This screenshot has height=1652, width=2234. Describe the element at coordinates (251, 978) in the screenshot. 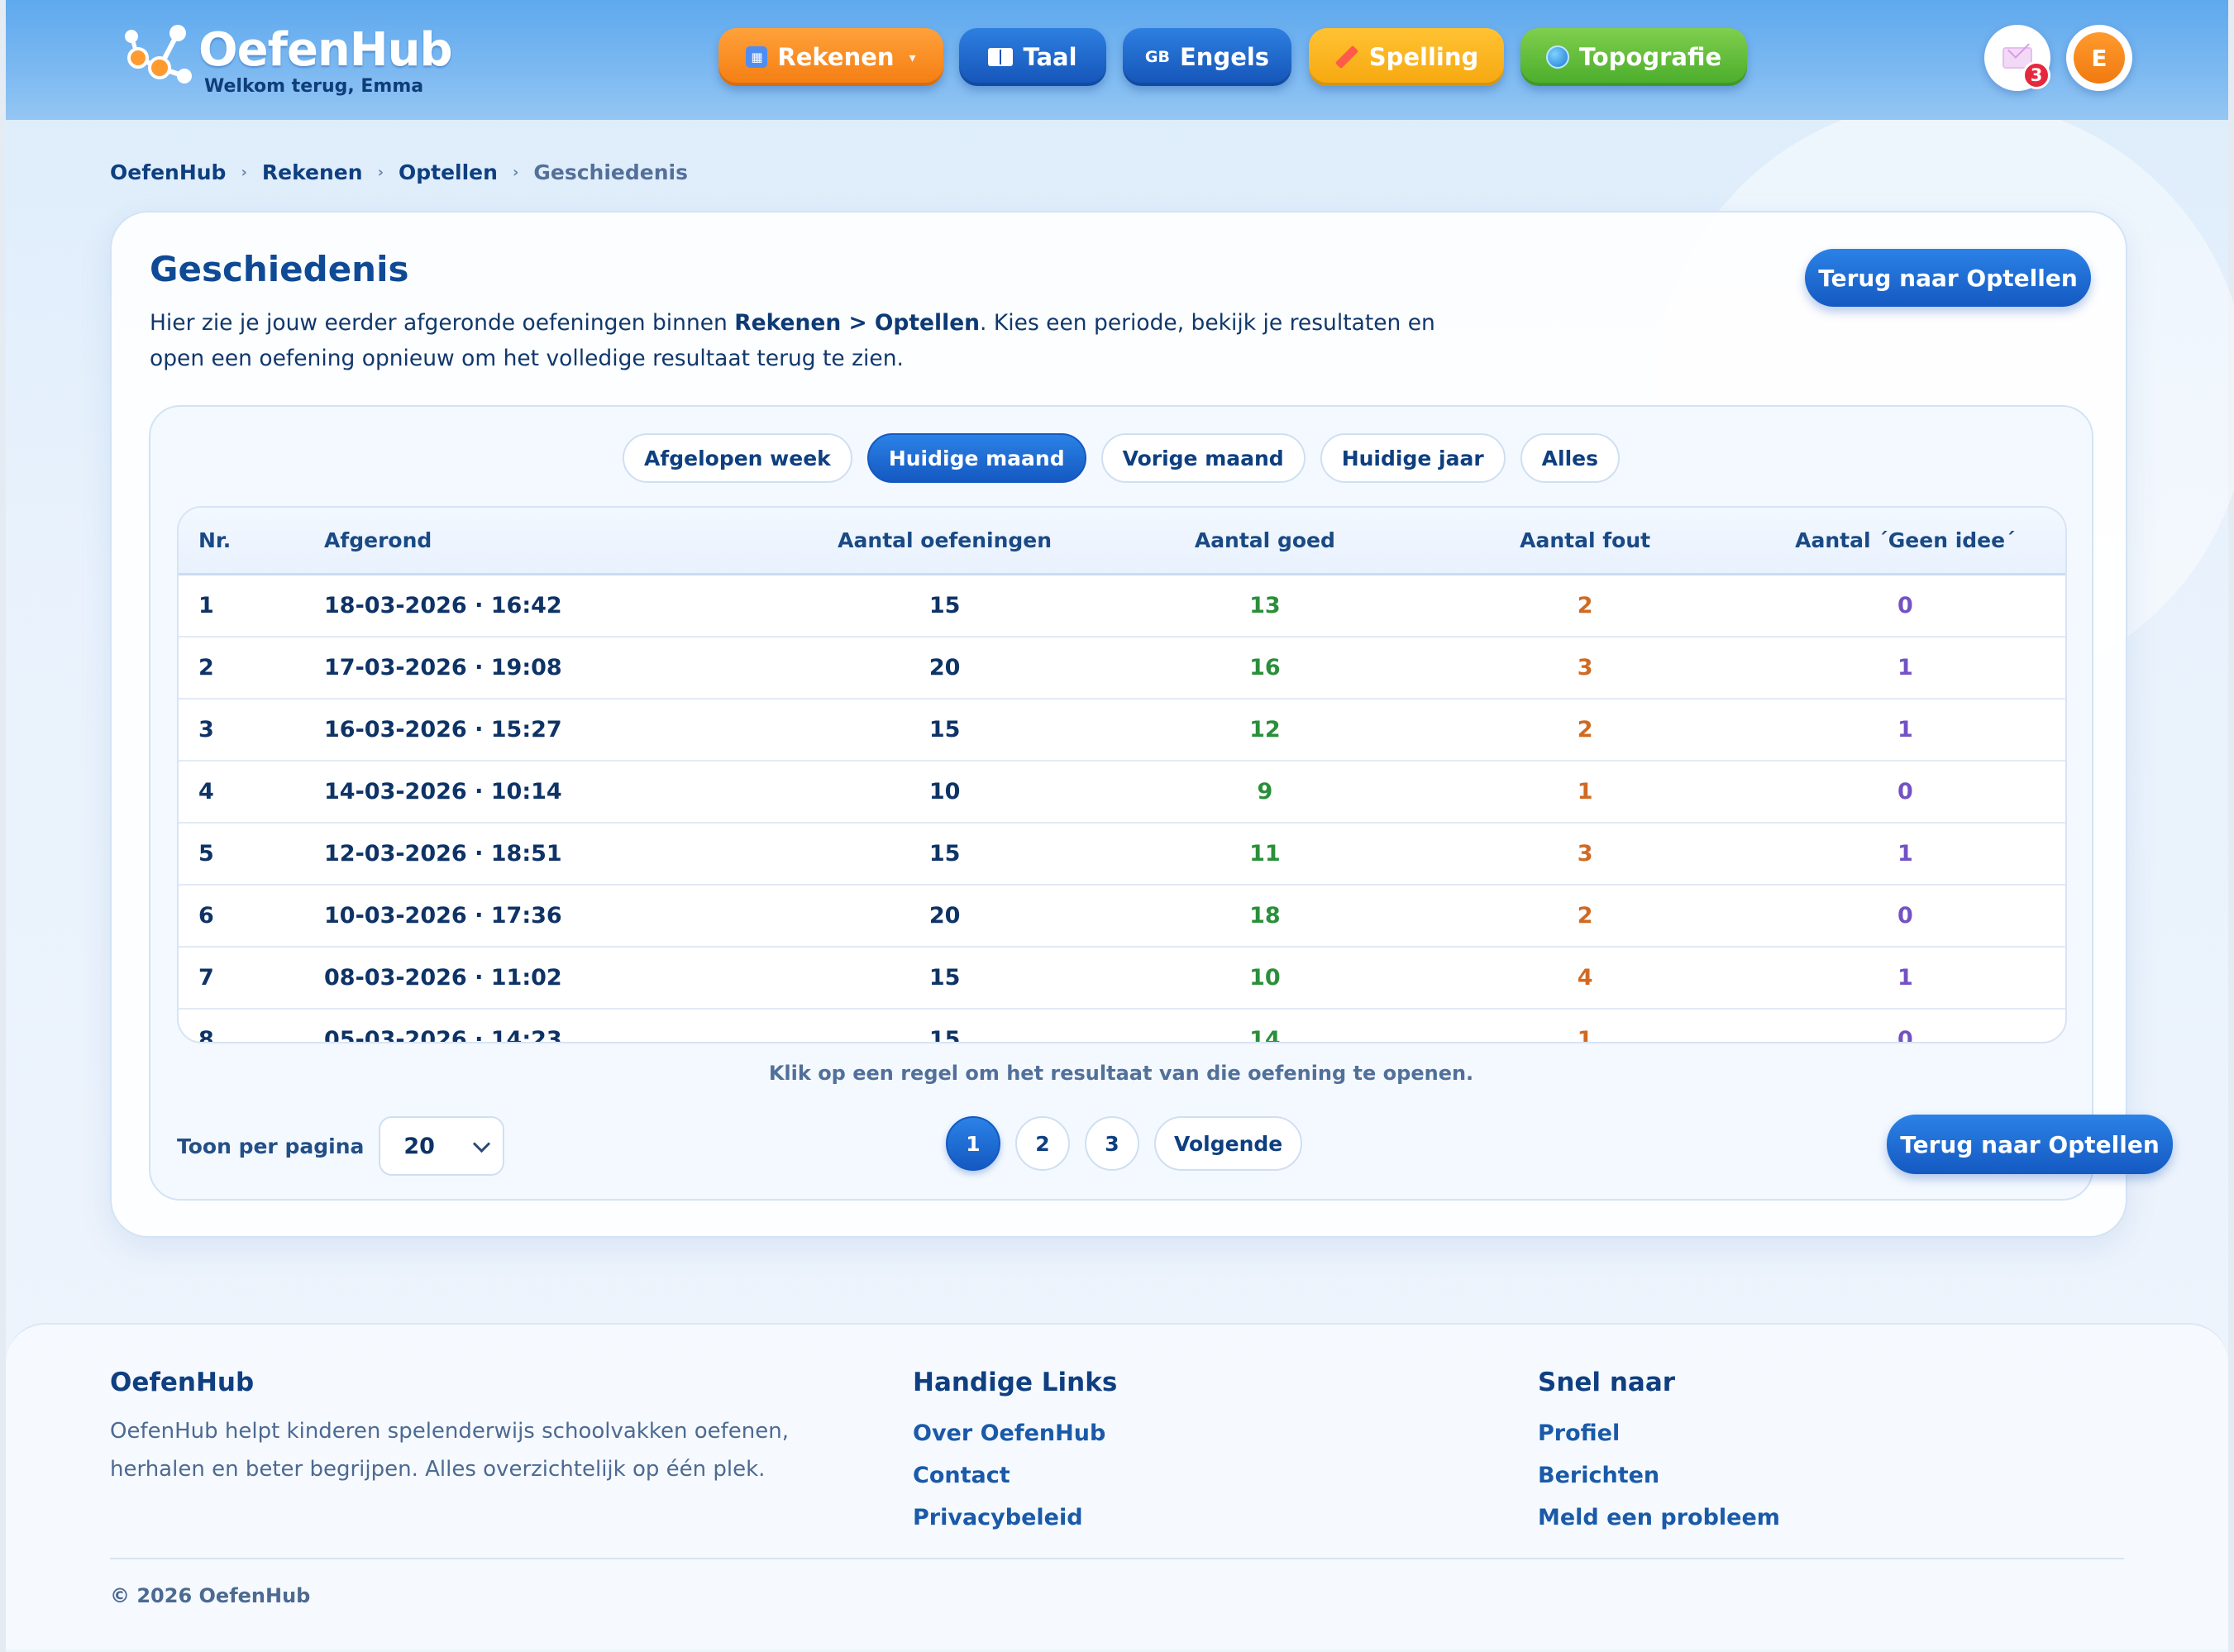

I see `cell-nr: 7` at that location.